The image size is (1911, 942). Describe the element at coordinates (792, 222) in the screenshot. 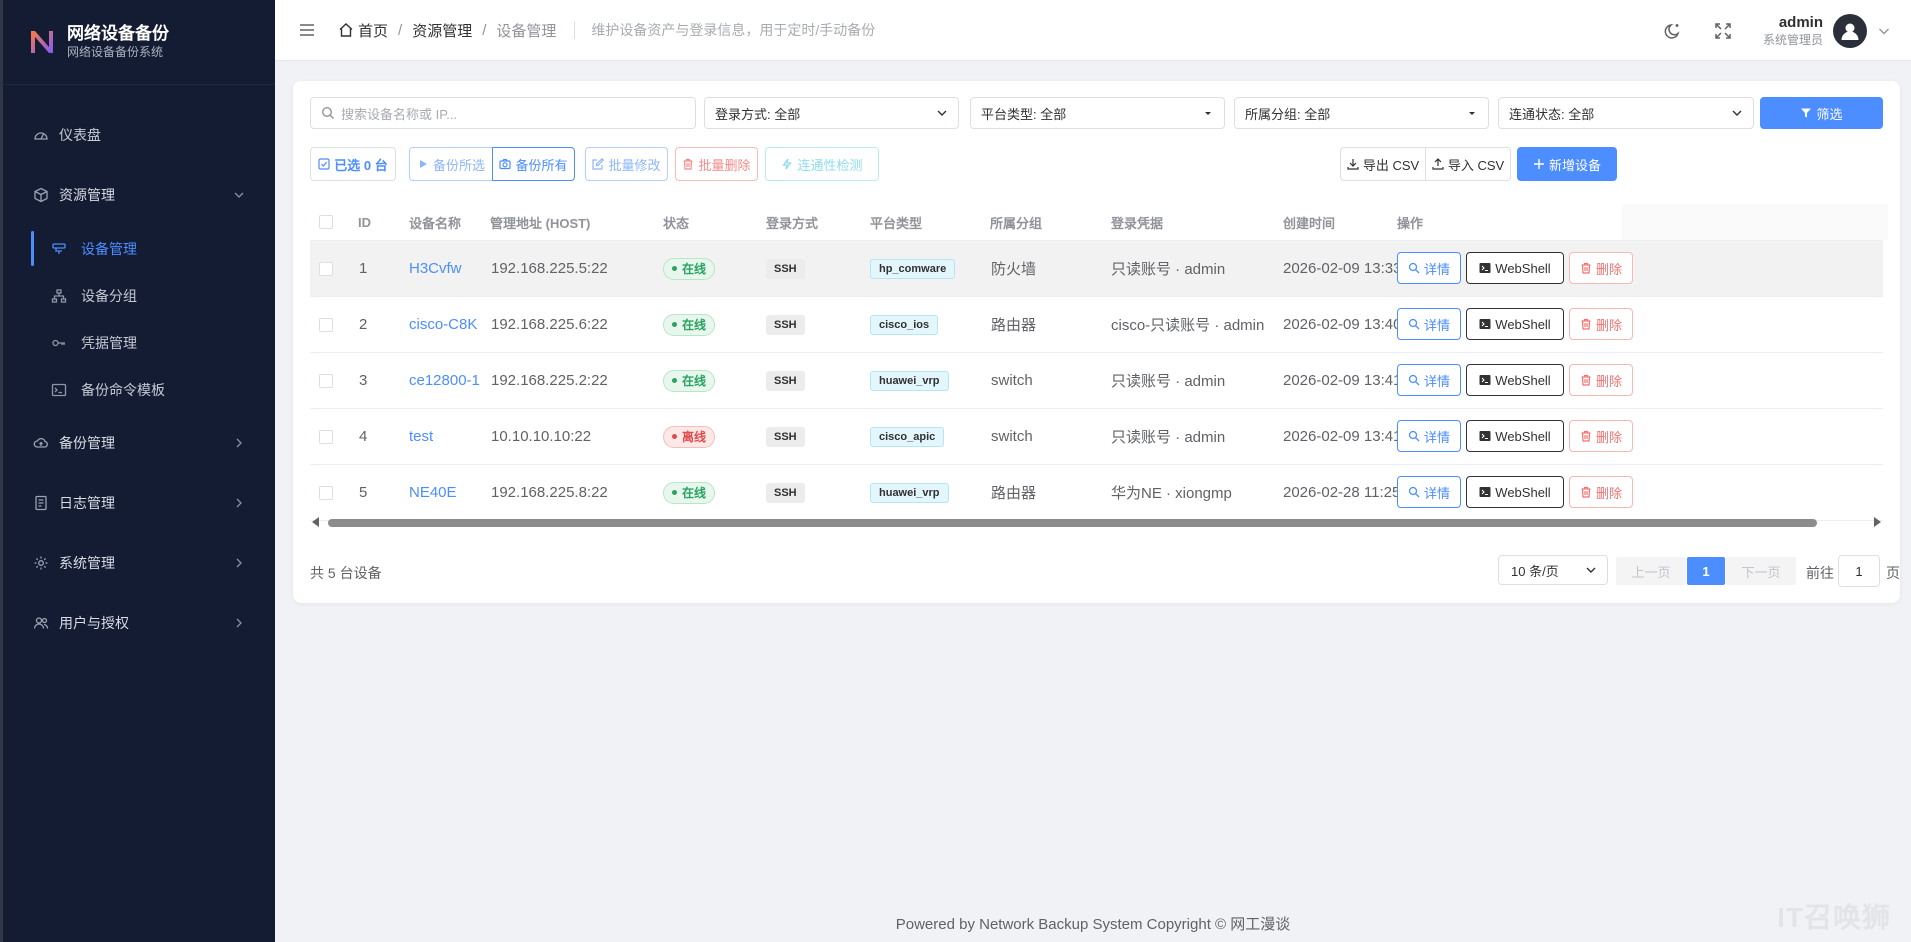

I see `column-header-login: 登录方式` at that location.